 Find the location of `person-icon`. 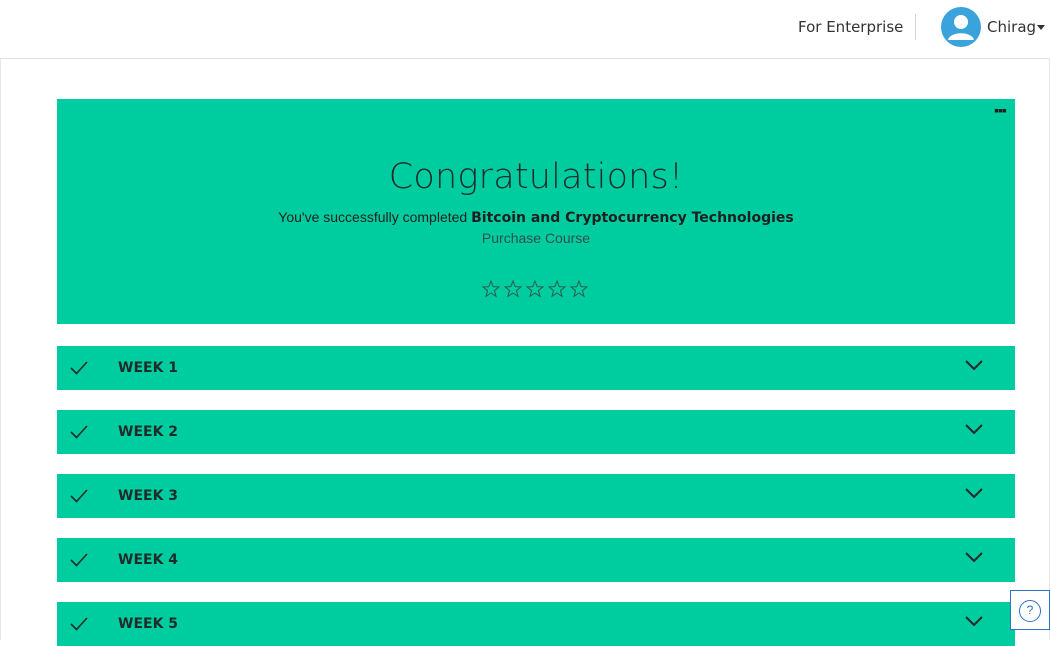

person-icon is located at coordinates (961, 27).